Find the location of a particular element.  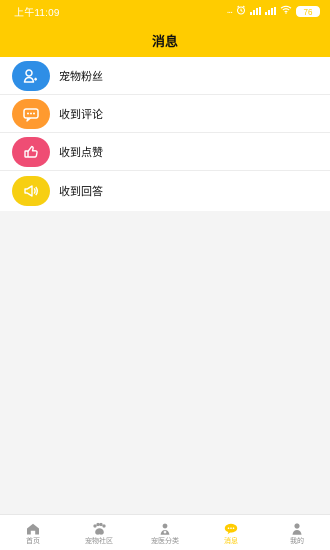

message-item-answers: 收到回答 is located at coordinates (165, 191).